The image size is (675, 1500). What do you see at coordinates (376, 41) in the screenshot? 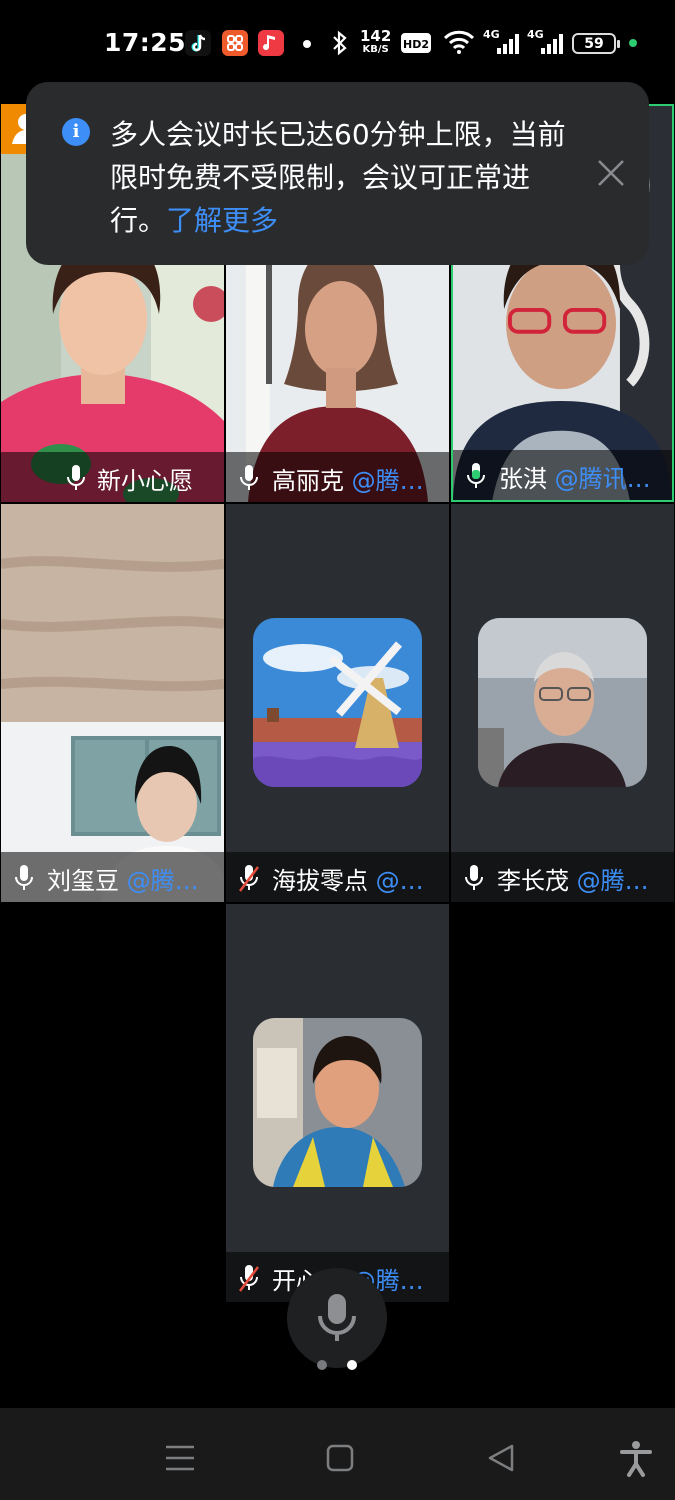
I see `network-speed: 142 KB/S` at bounding box center [376, 41].